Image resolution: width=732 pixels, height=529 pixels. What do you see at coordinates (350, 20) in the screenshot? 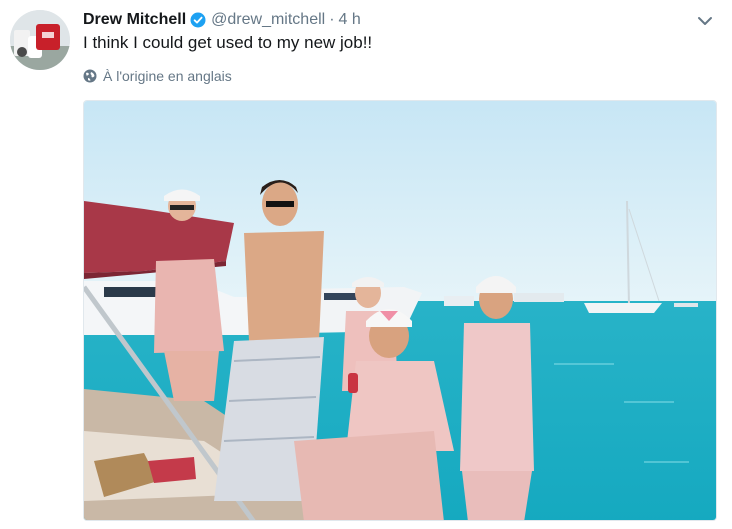
I see `timestamp: 4 h` at bounding box center [350, 20].